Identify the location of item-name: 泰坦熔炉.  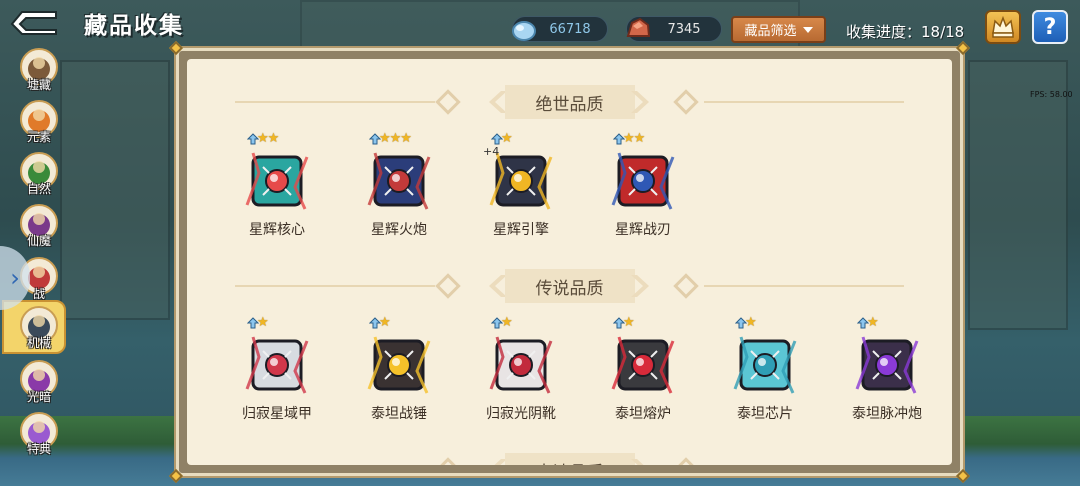
(643, 414).